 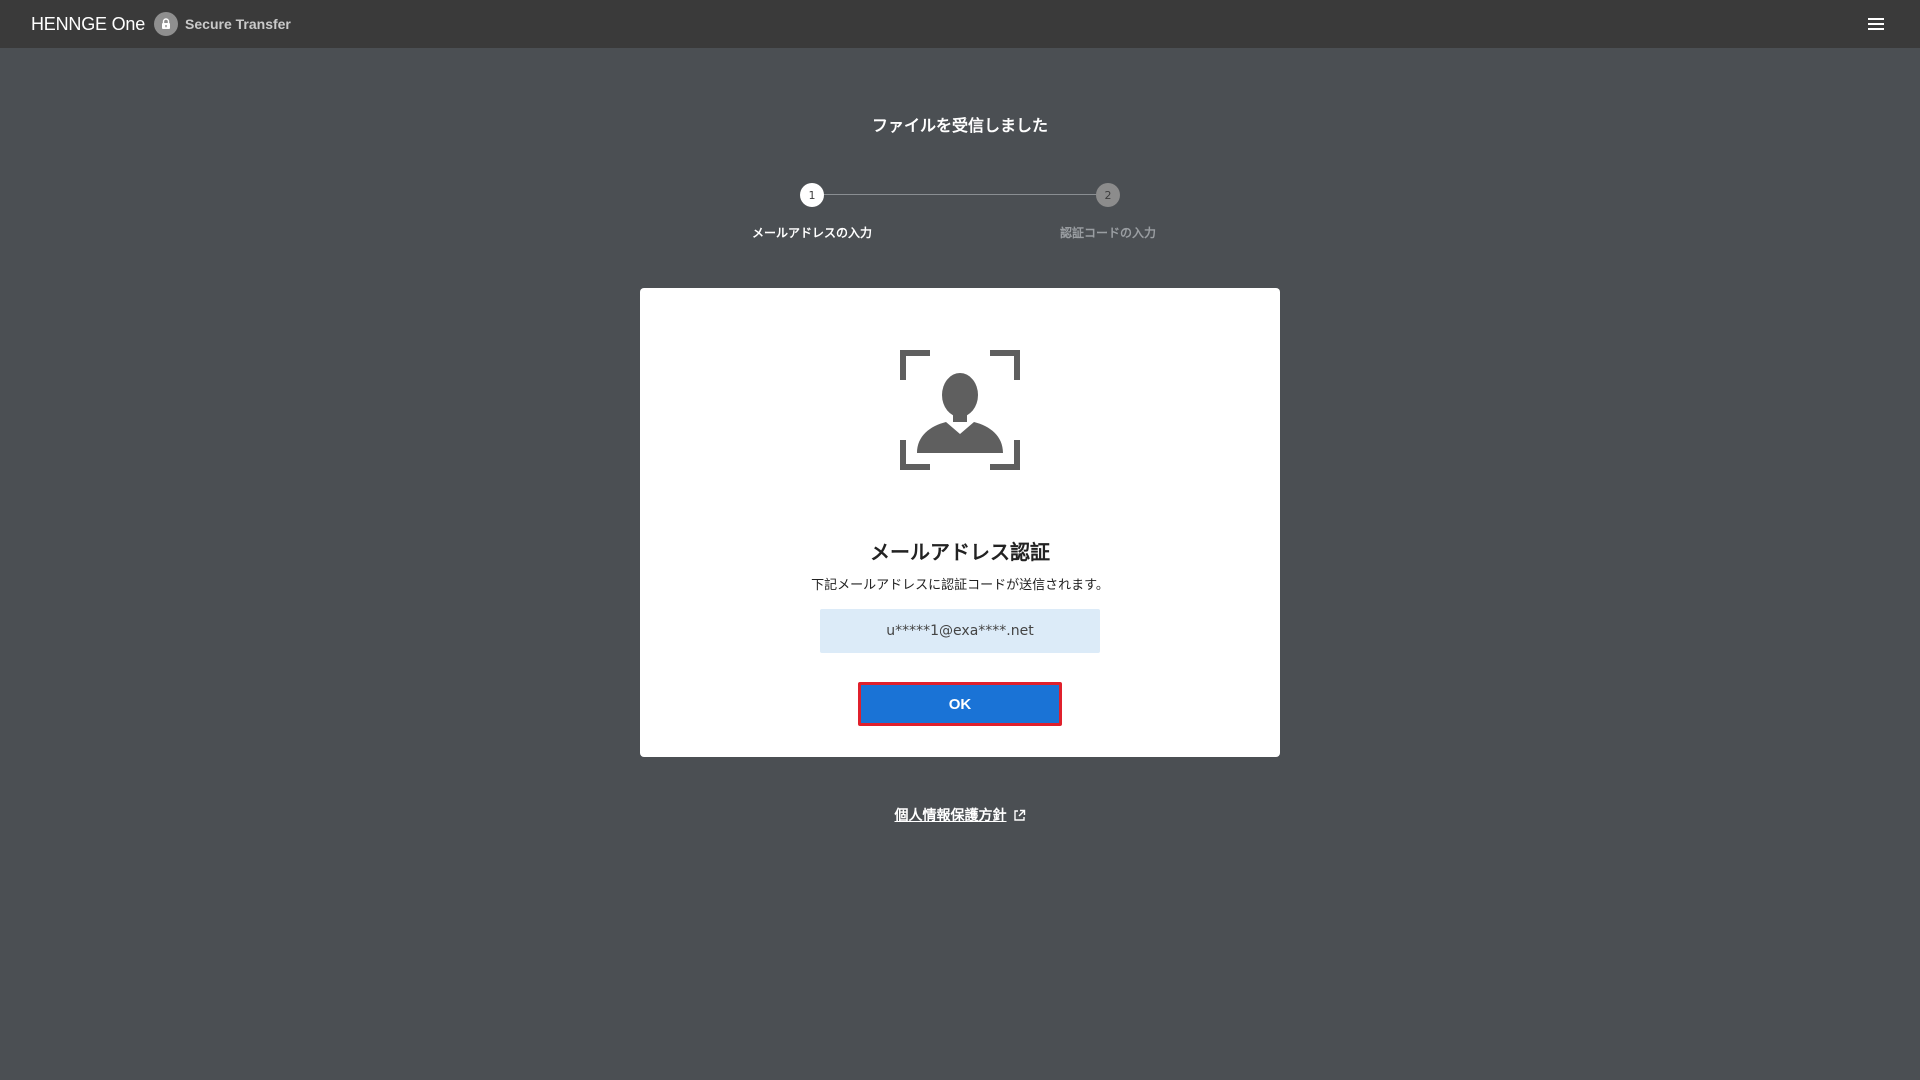 What do you see at coordinates (960, 194) in the screenshot?
I see `stepper-connector` at bounding box center [960, 194].